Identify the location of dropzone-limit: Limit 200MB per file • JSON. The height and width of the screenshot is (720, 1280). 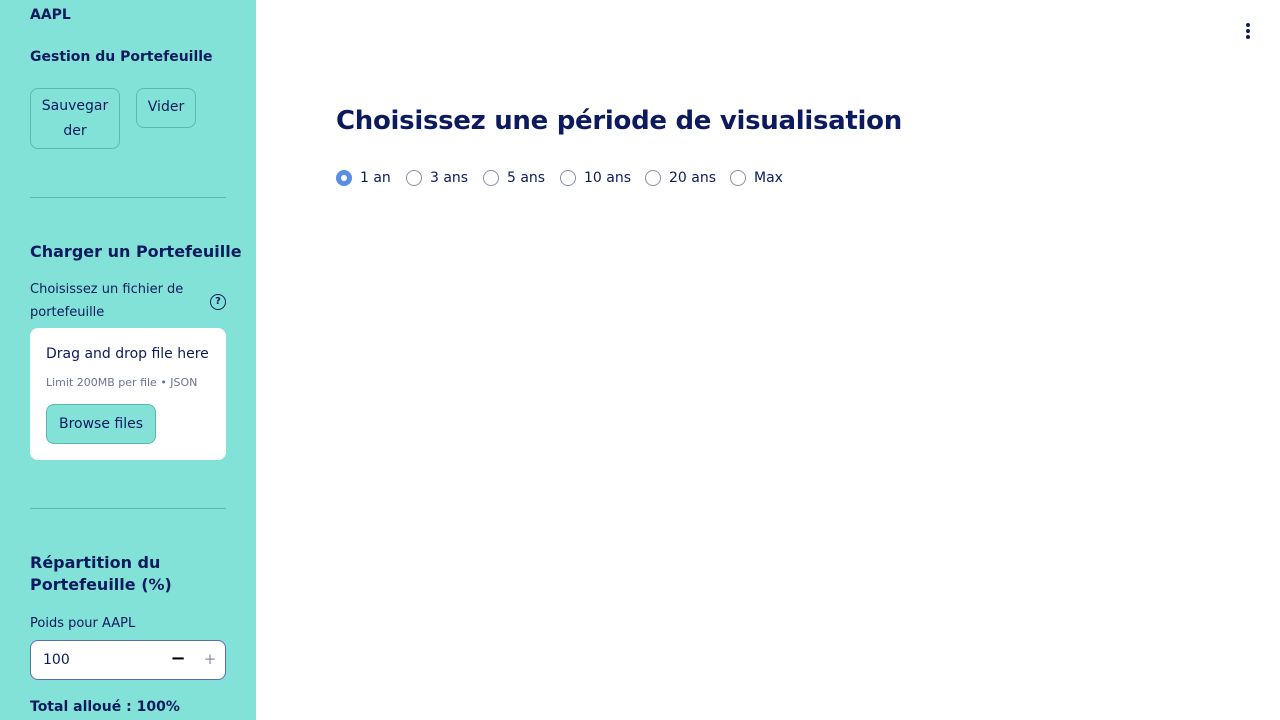
(122, 382).